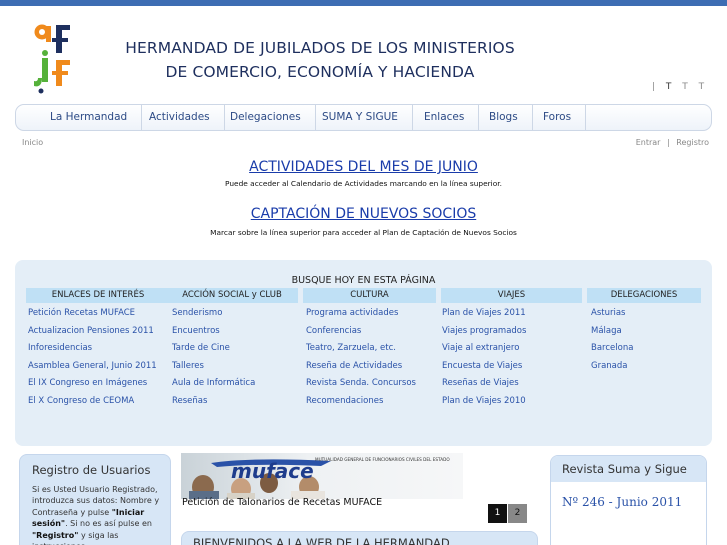  Describe the element at coordinates (609, 366) in the screenshot. I see `link-granada: Granada` at that location.